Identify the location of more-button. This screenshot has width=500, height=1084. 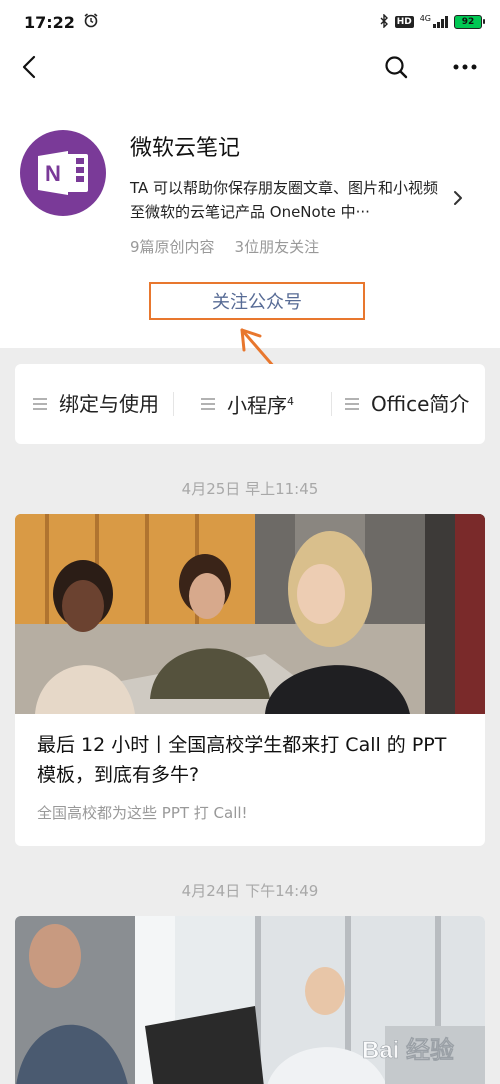
(465, 67).